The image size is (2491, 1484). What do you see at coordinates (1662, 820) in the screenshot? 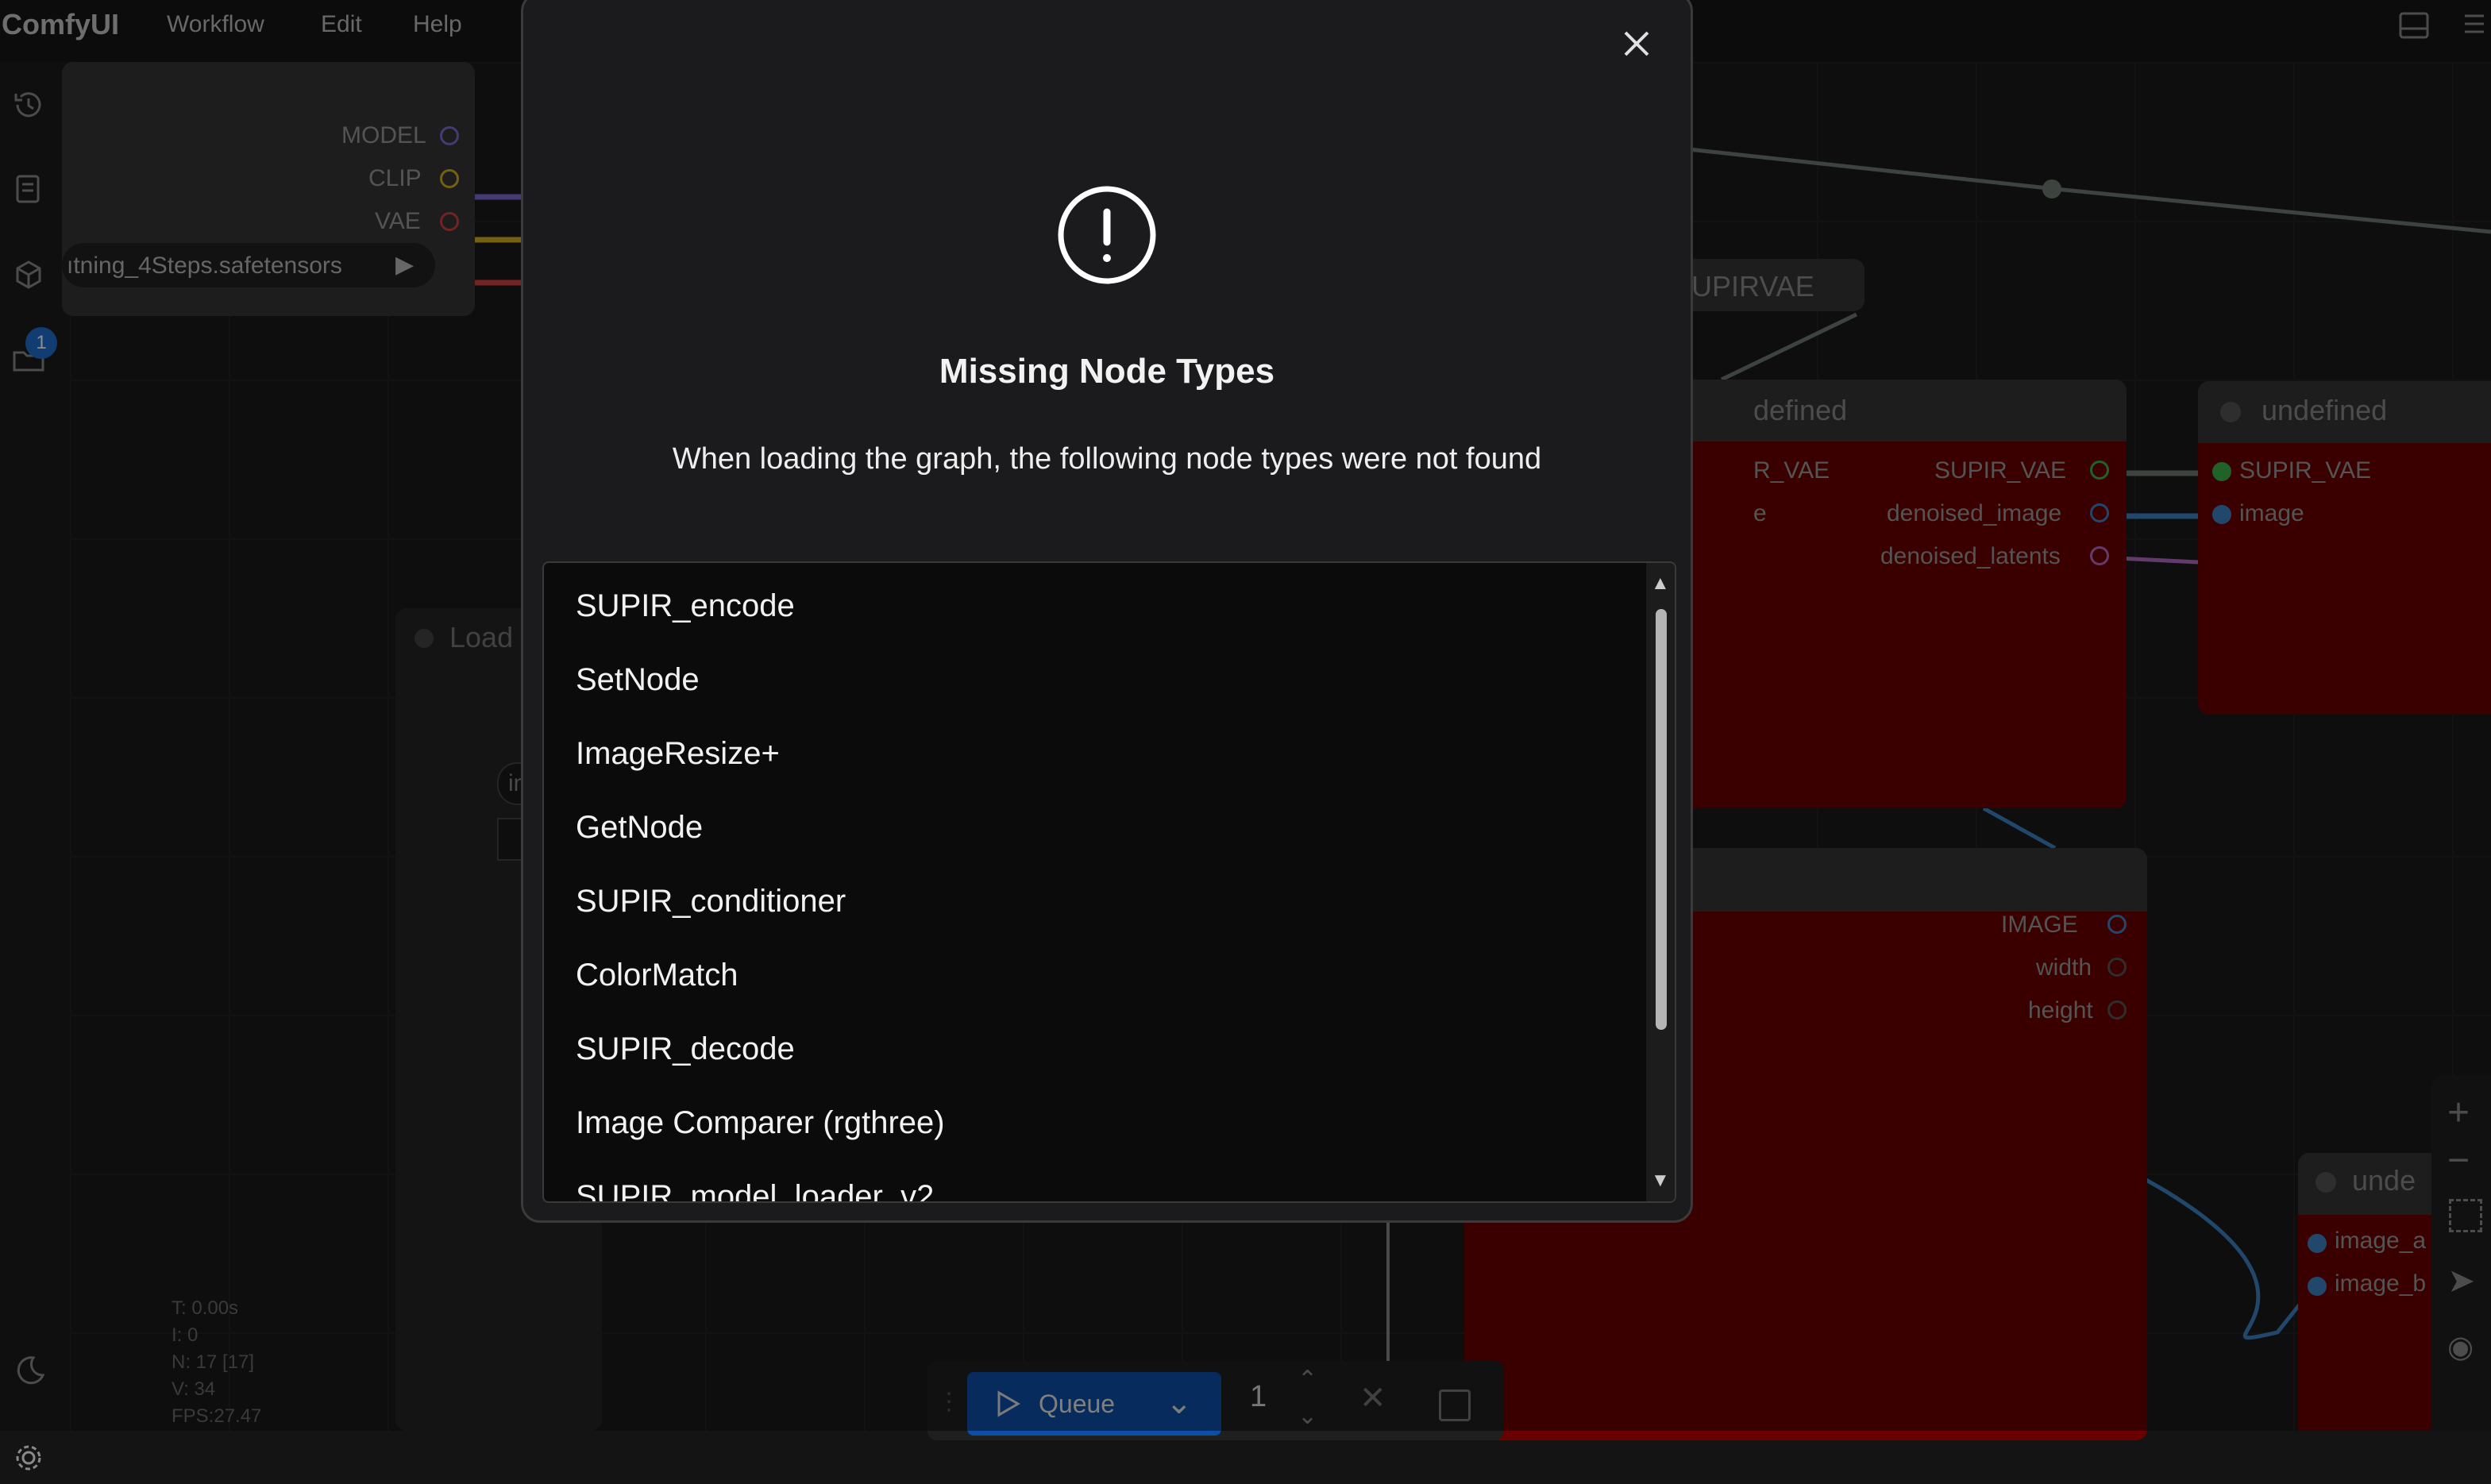
I see `scrollbar-thumb` at bounding box center [1662, 820].